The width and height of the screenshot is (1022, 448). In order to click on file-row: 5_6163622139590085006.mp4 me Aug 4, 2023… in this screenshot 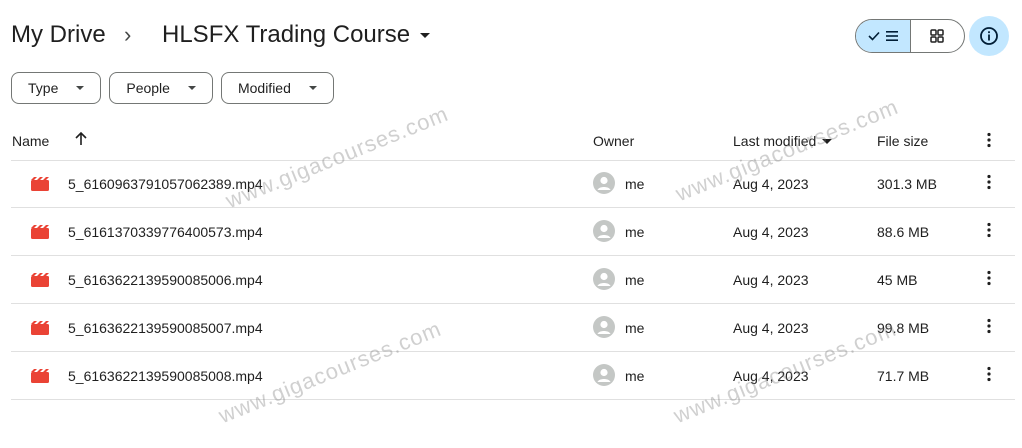, I will do `click(513, 280)`.